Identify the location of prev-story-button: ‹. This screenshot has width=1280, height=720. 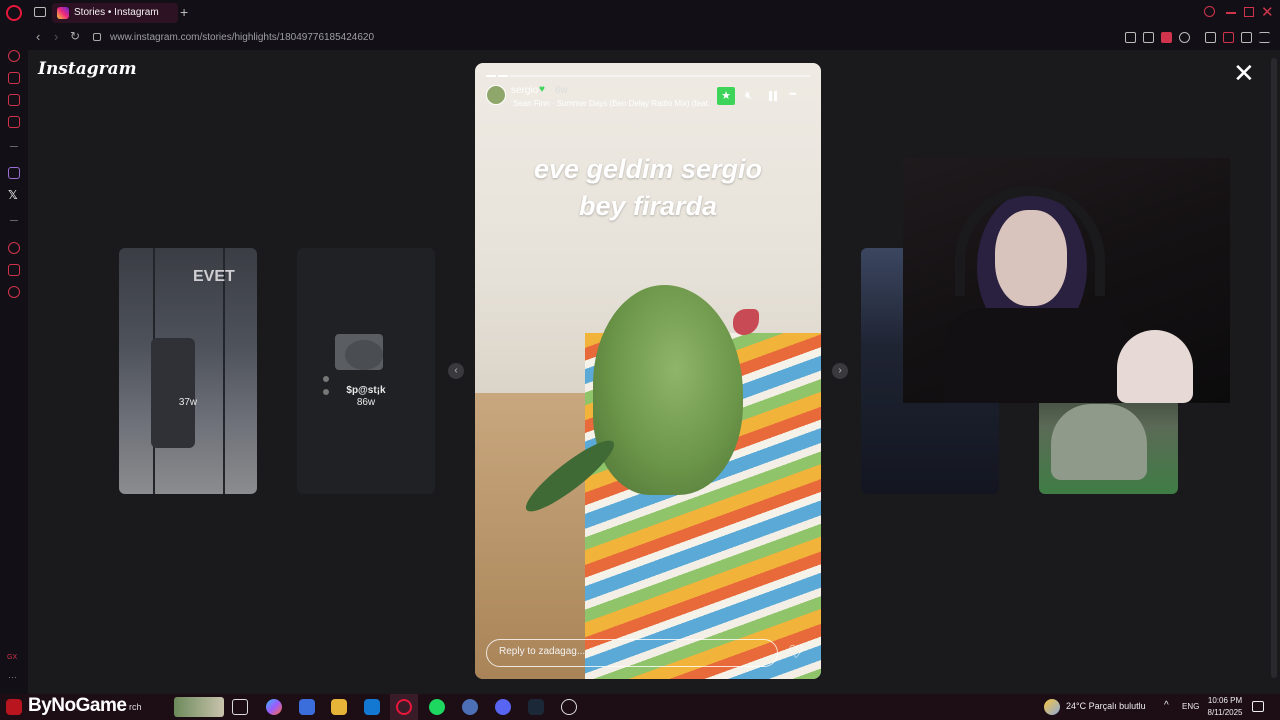
(456, 371).